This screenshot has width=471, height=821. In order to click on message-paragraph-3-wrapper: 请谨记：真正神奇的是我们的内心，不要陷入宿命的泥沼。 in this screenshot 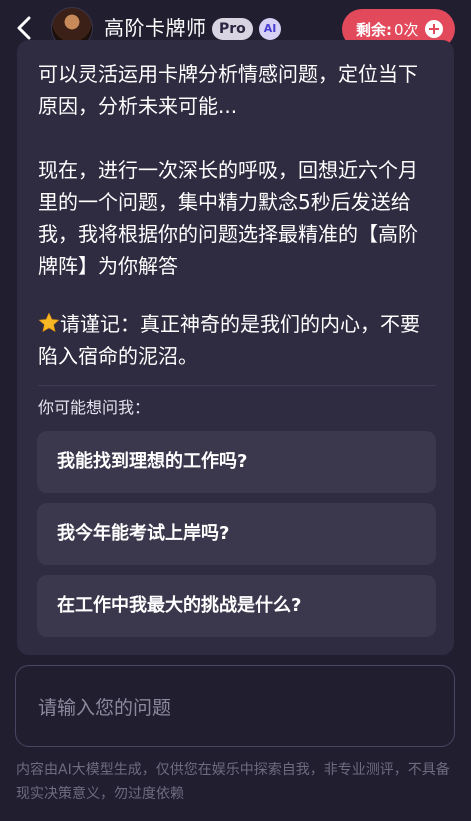, I will do `click(233, 340)`.